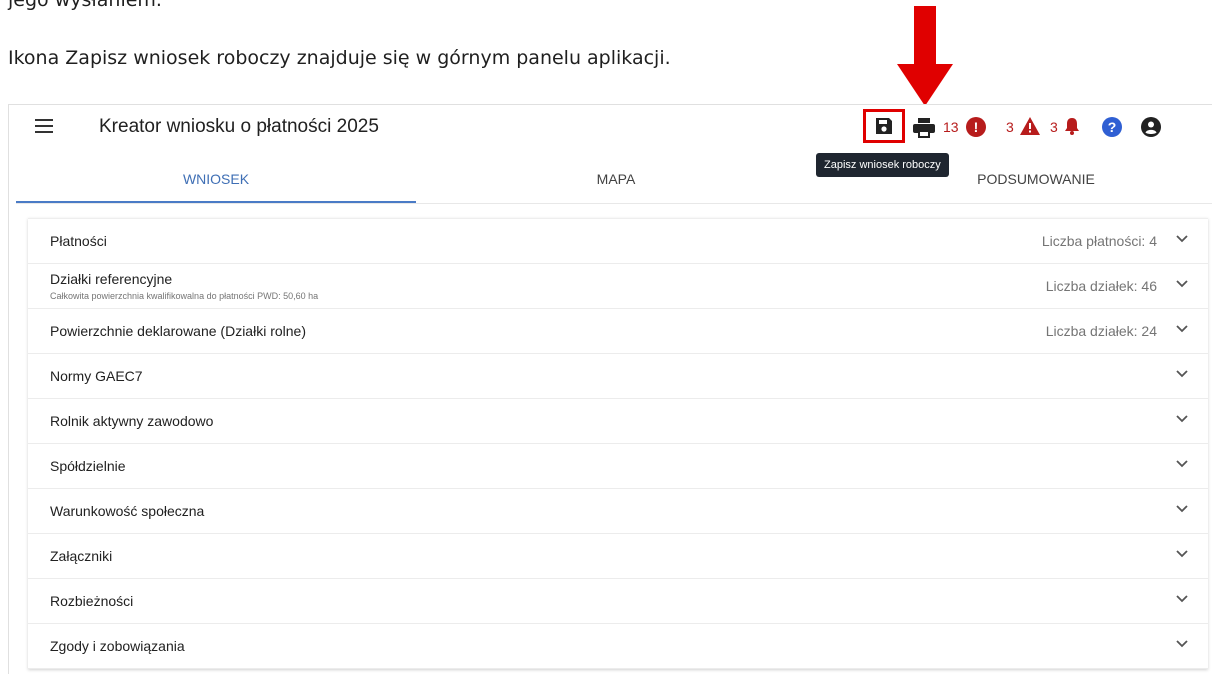  Describe the element at coordinates (618, 511) in the screenshot. I see `section-warunkowosc-spoleczna: Warunkowość społeczna` at that location.